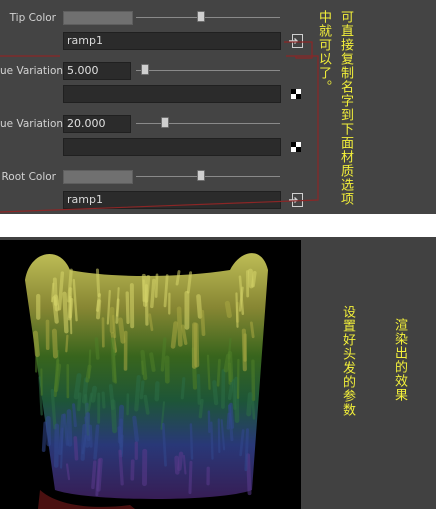 This screenshot has height=509, width=436. I want to click on annotation-set-hair-params: 设置好头发的参数, so click(347, 361).